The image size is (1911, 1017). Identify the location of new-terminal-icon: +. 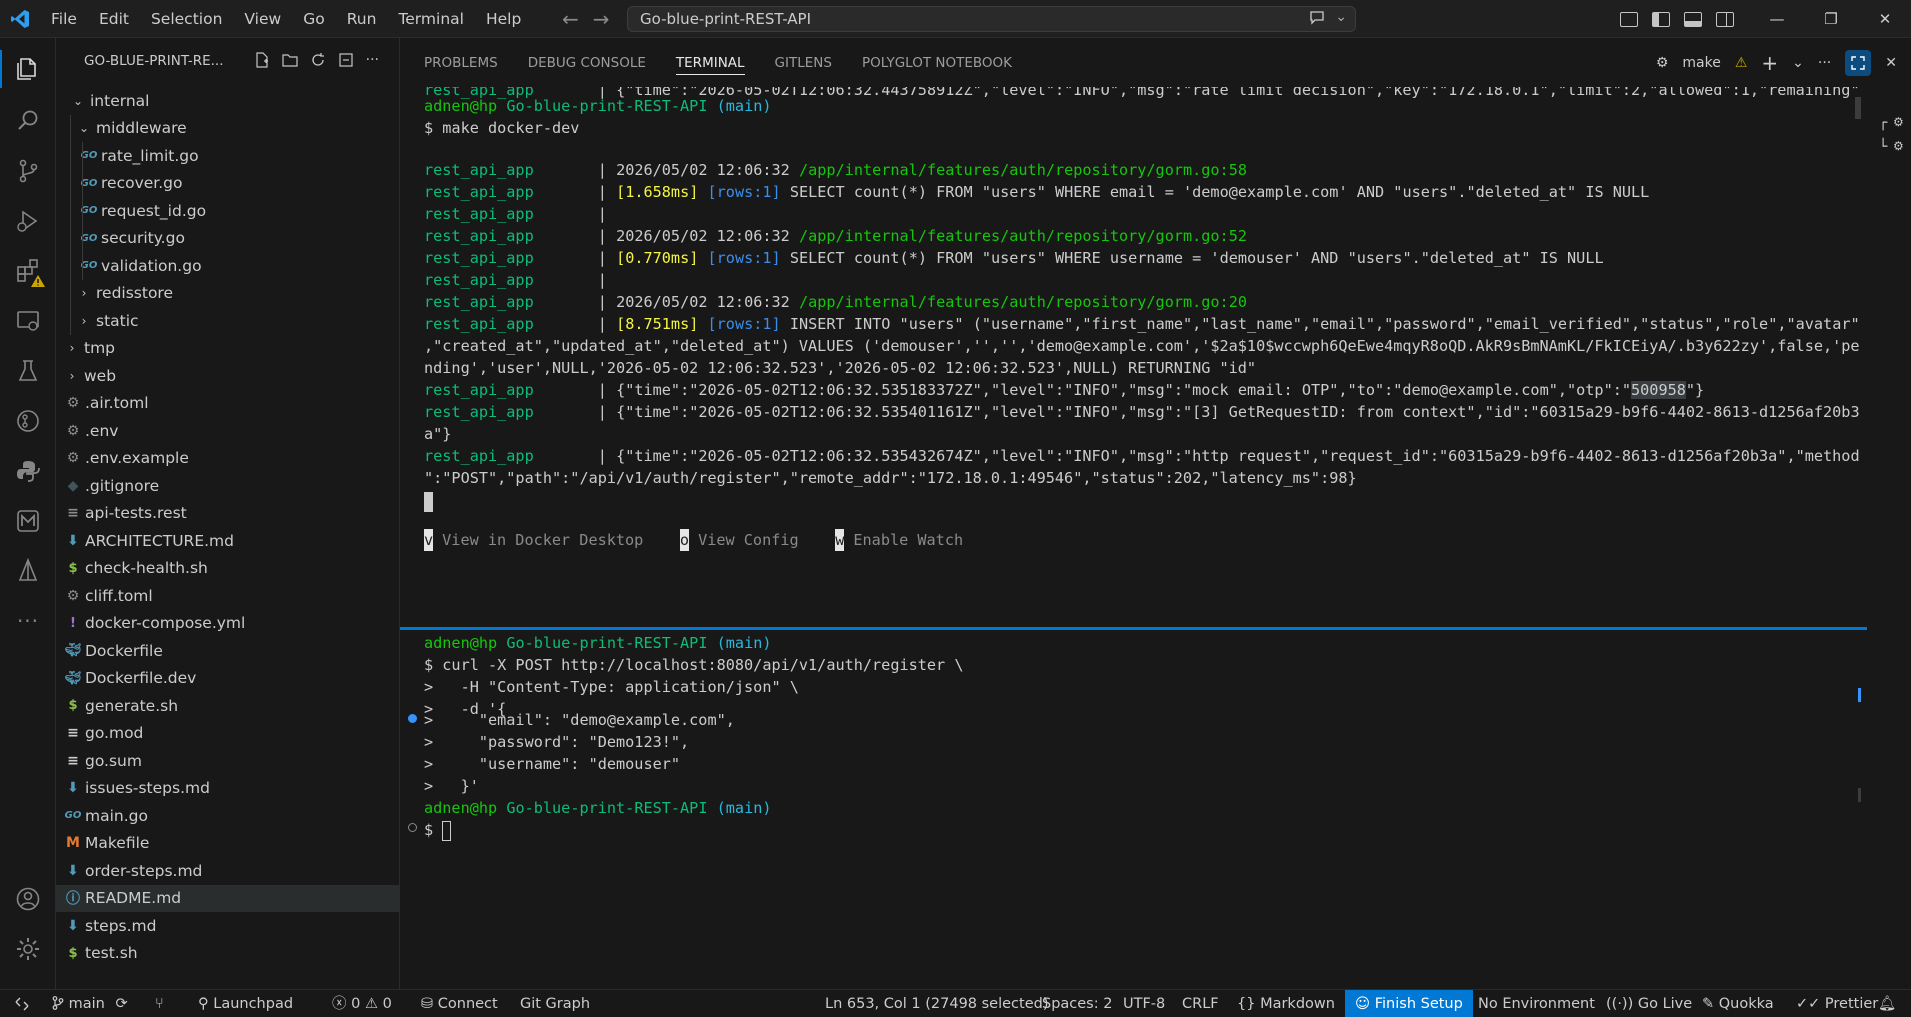
(1769, 63).